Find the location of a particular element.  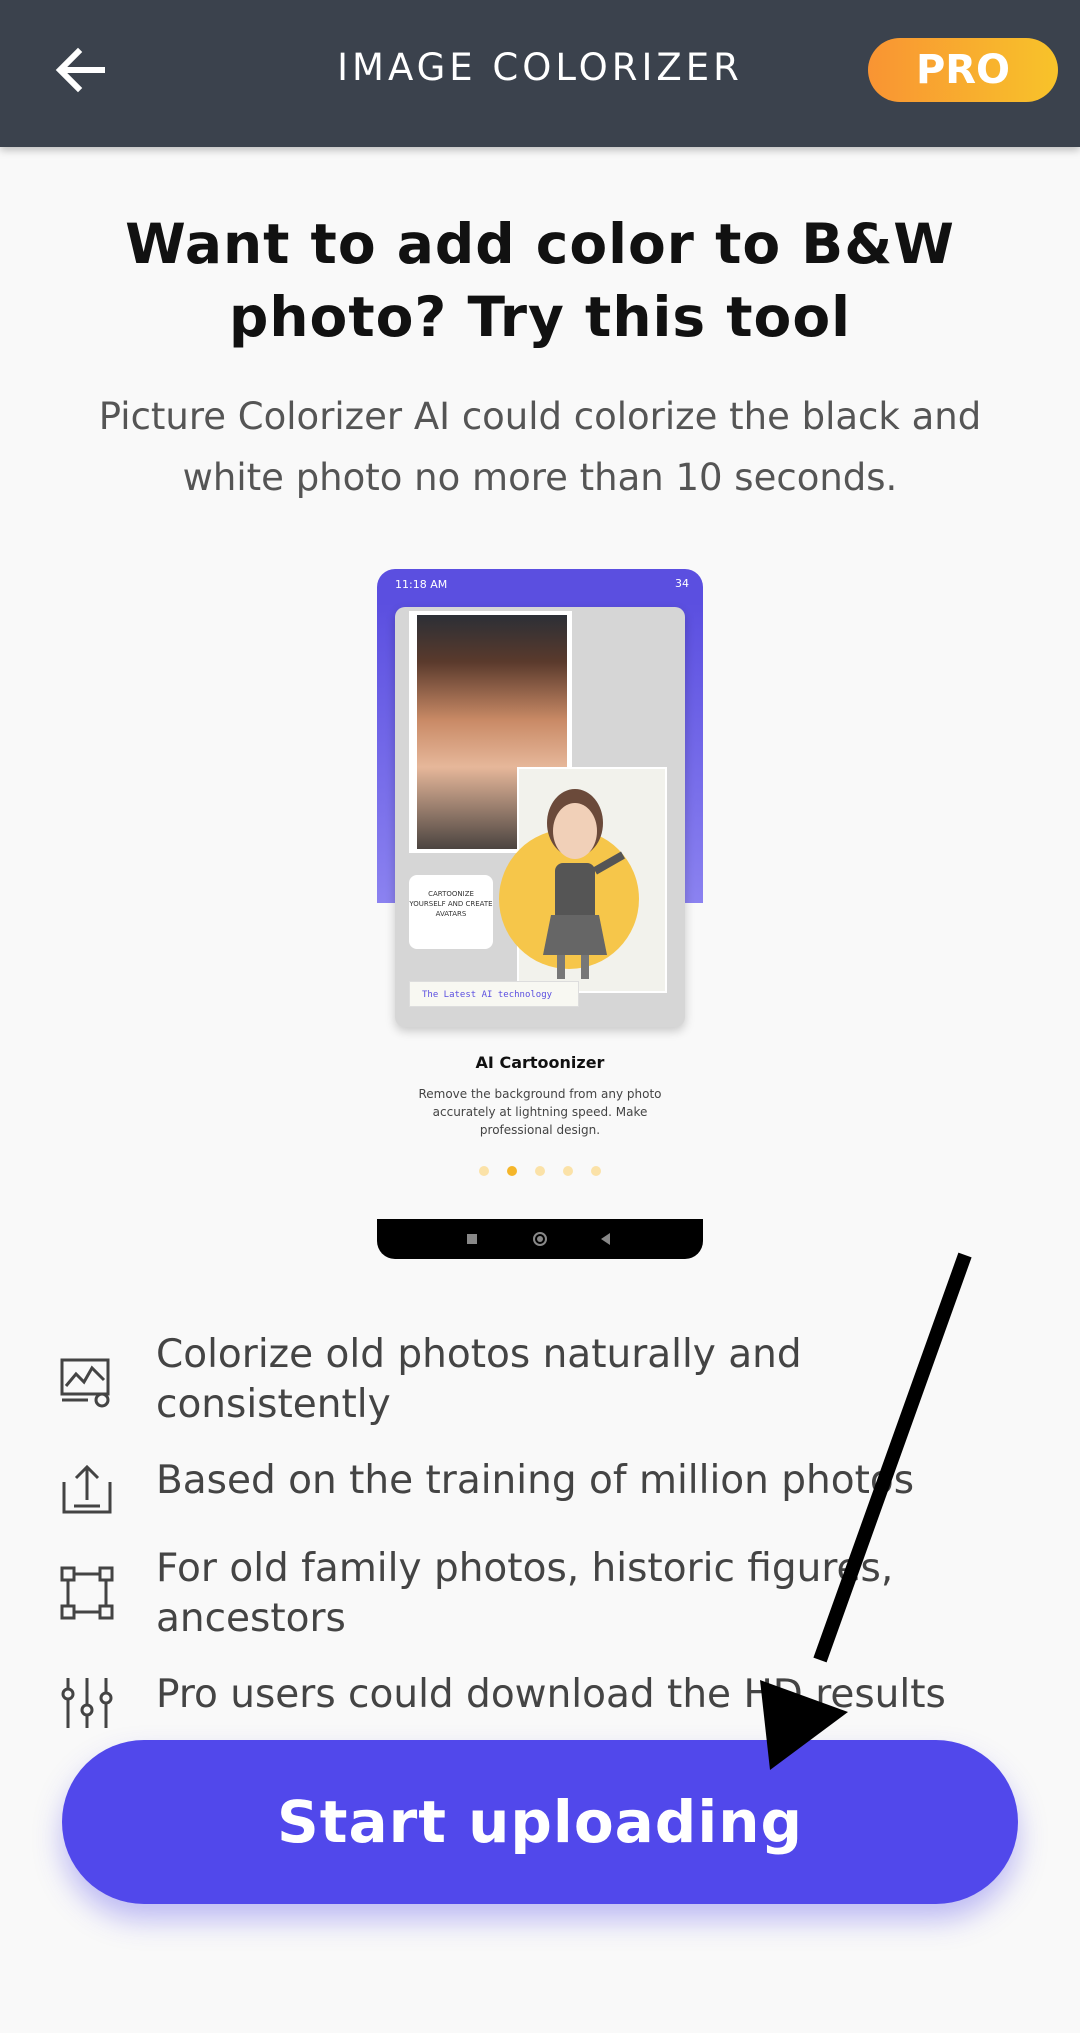

preview-nav-bar is located at coordinates (540, 1239).